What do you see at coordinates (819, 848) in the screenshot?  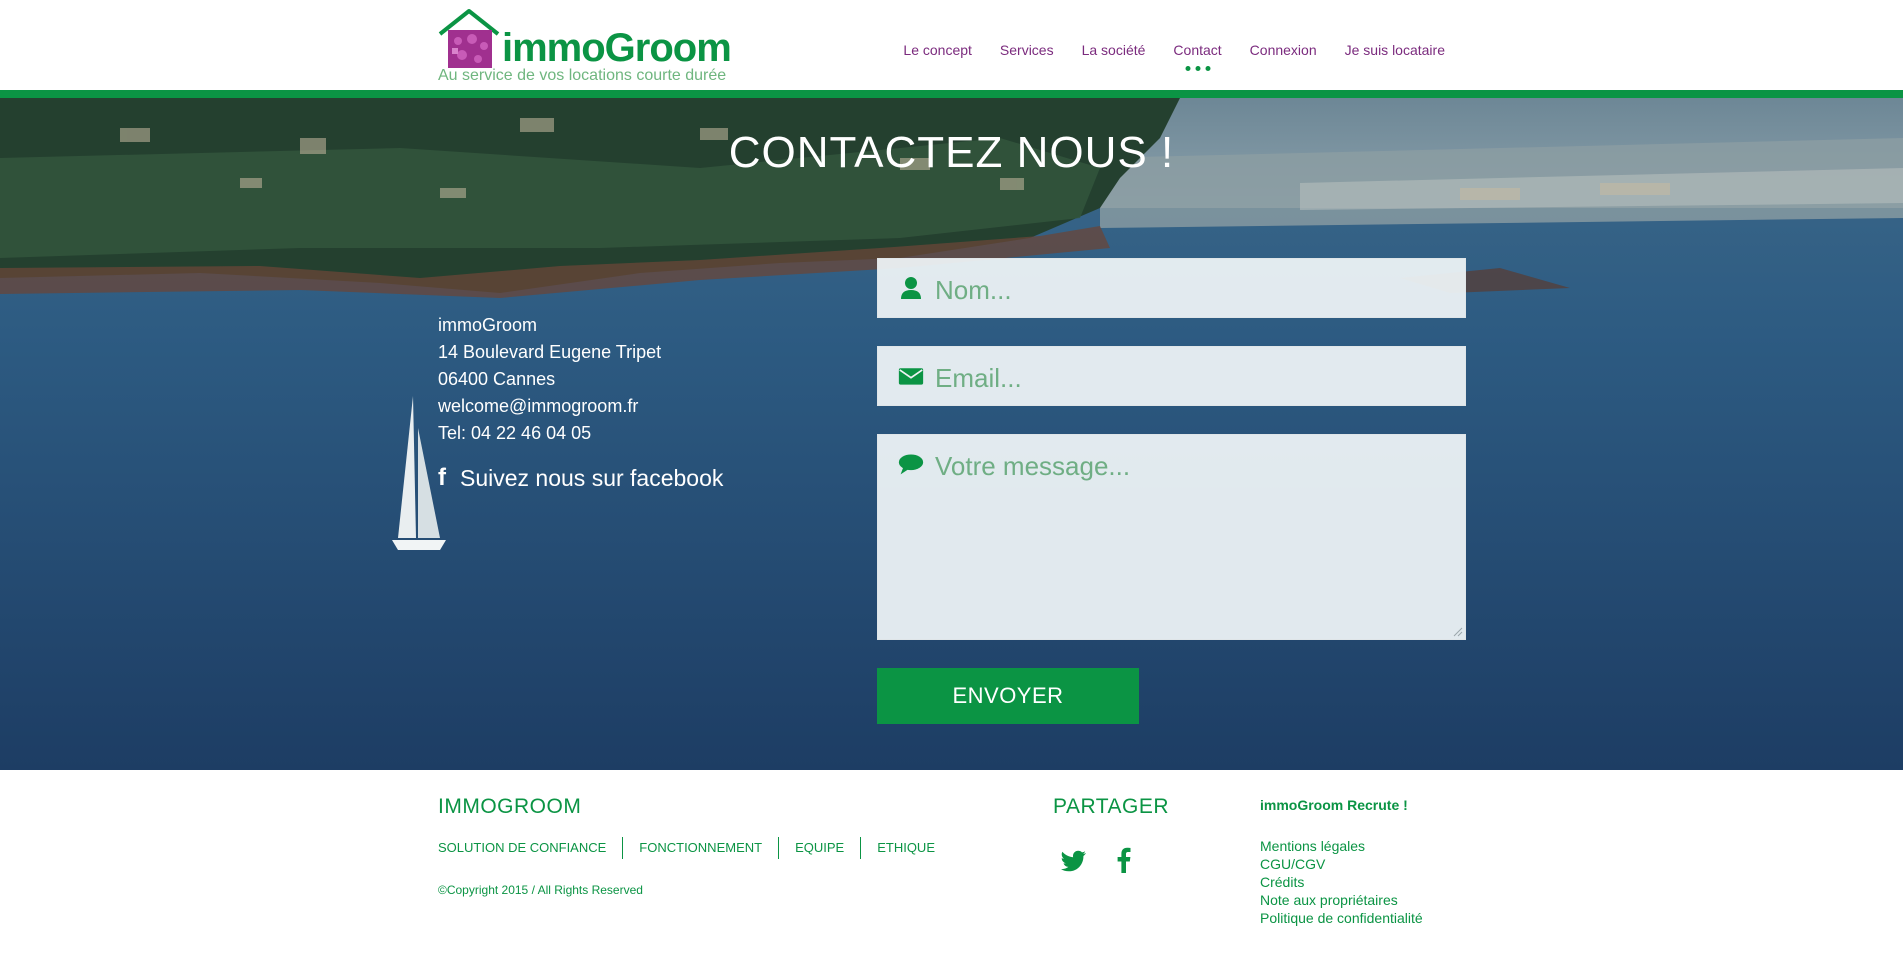 I see `footer-link-equipe: EQUIPE` at bounding box center [819, 848].